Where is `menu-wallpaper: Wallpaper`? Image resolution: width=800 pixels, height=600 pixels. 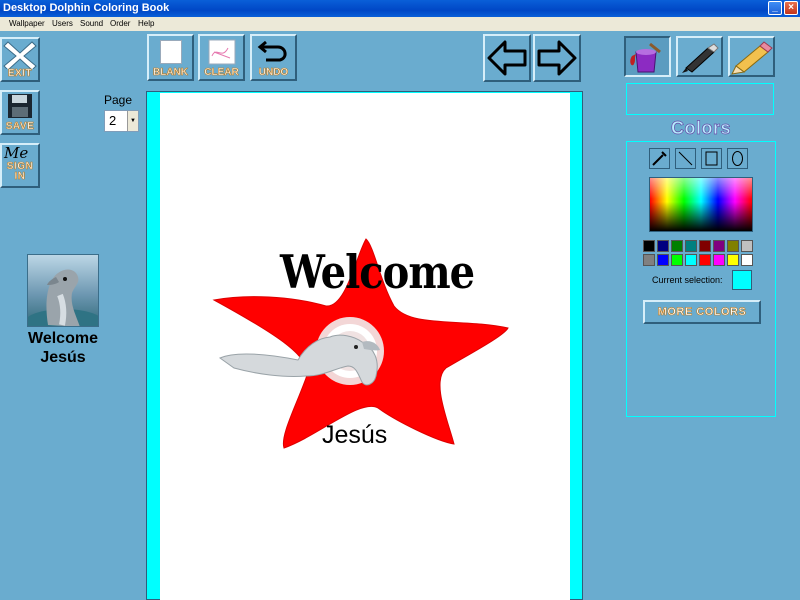 menu-wallpaper: Wallpaper is located at coordinates (27, 23).